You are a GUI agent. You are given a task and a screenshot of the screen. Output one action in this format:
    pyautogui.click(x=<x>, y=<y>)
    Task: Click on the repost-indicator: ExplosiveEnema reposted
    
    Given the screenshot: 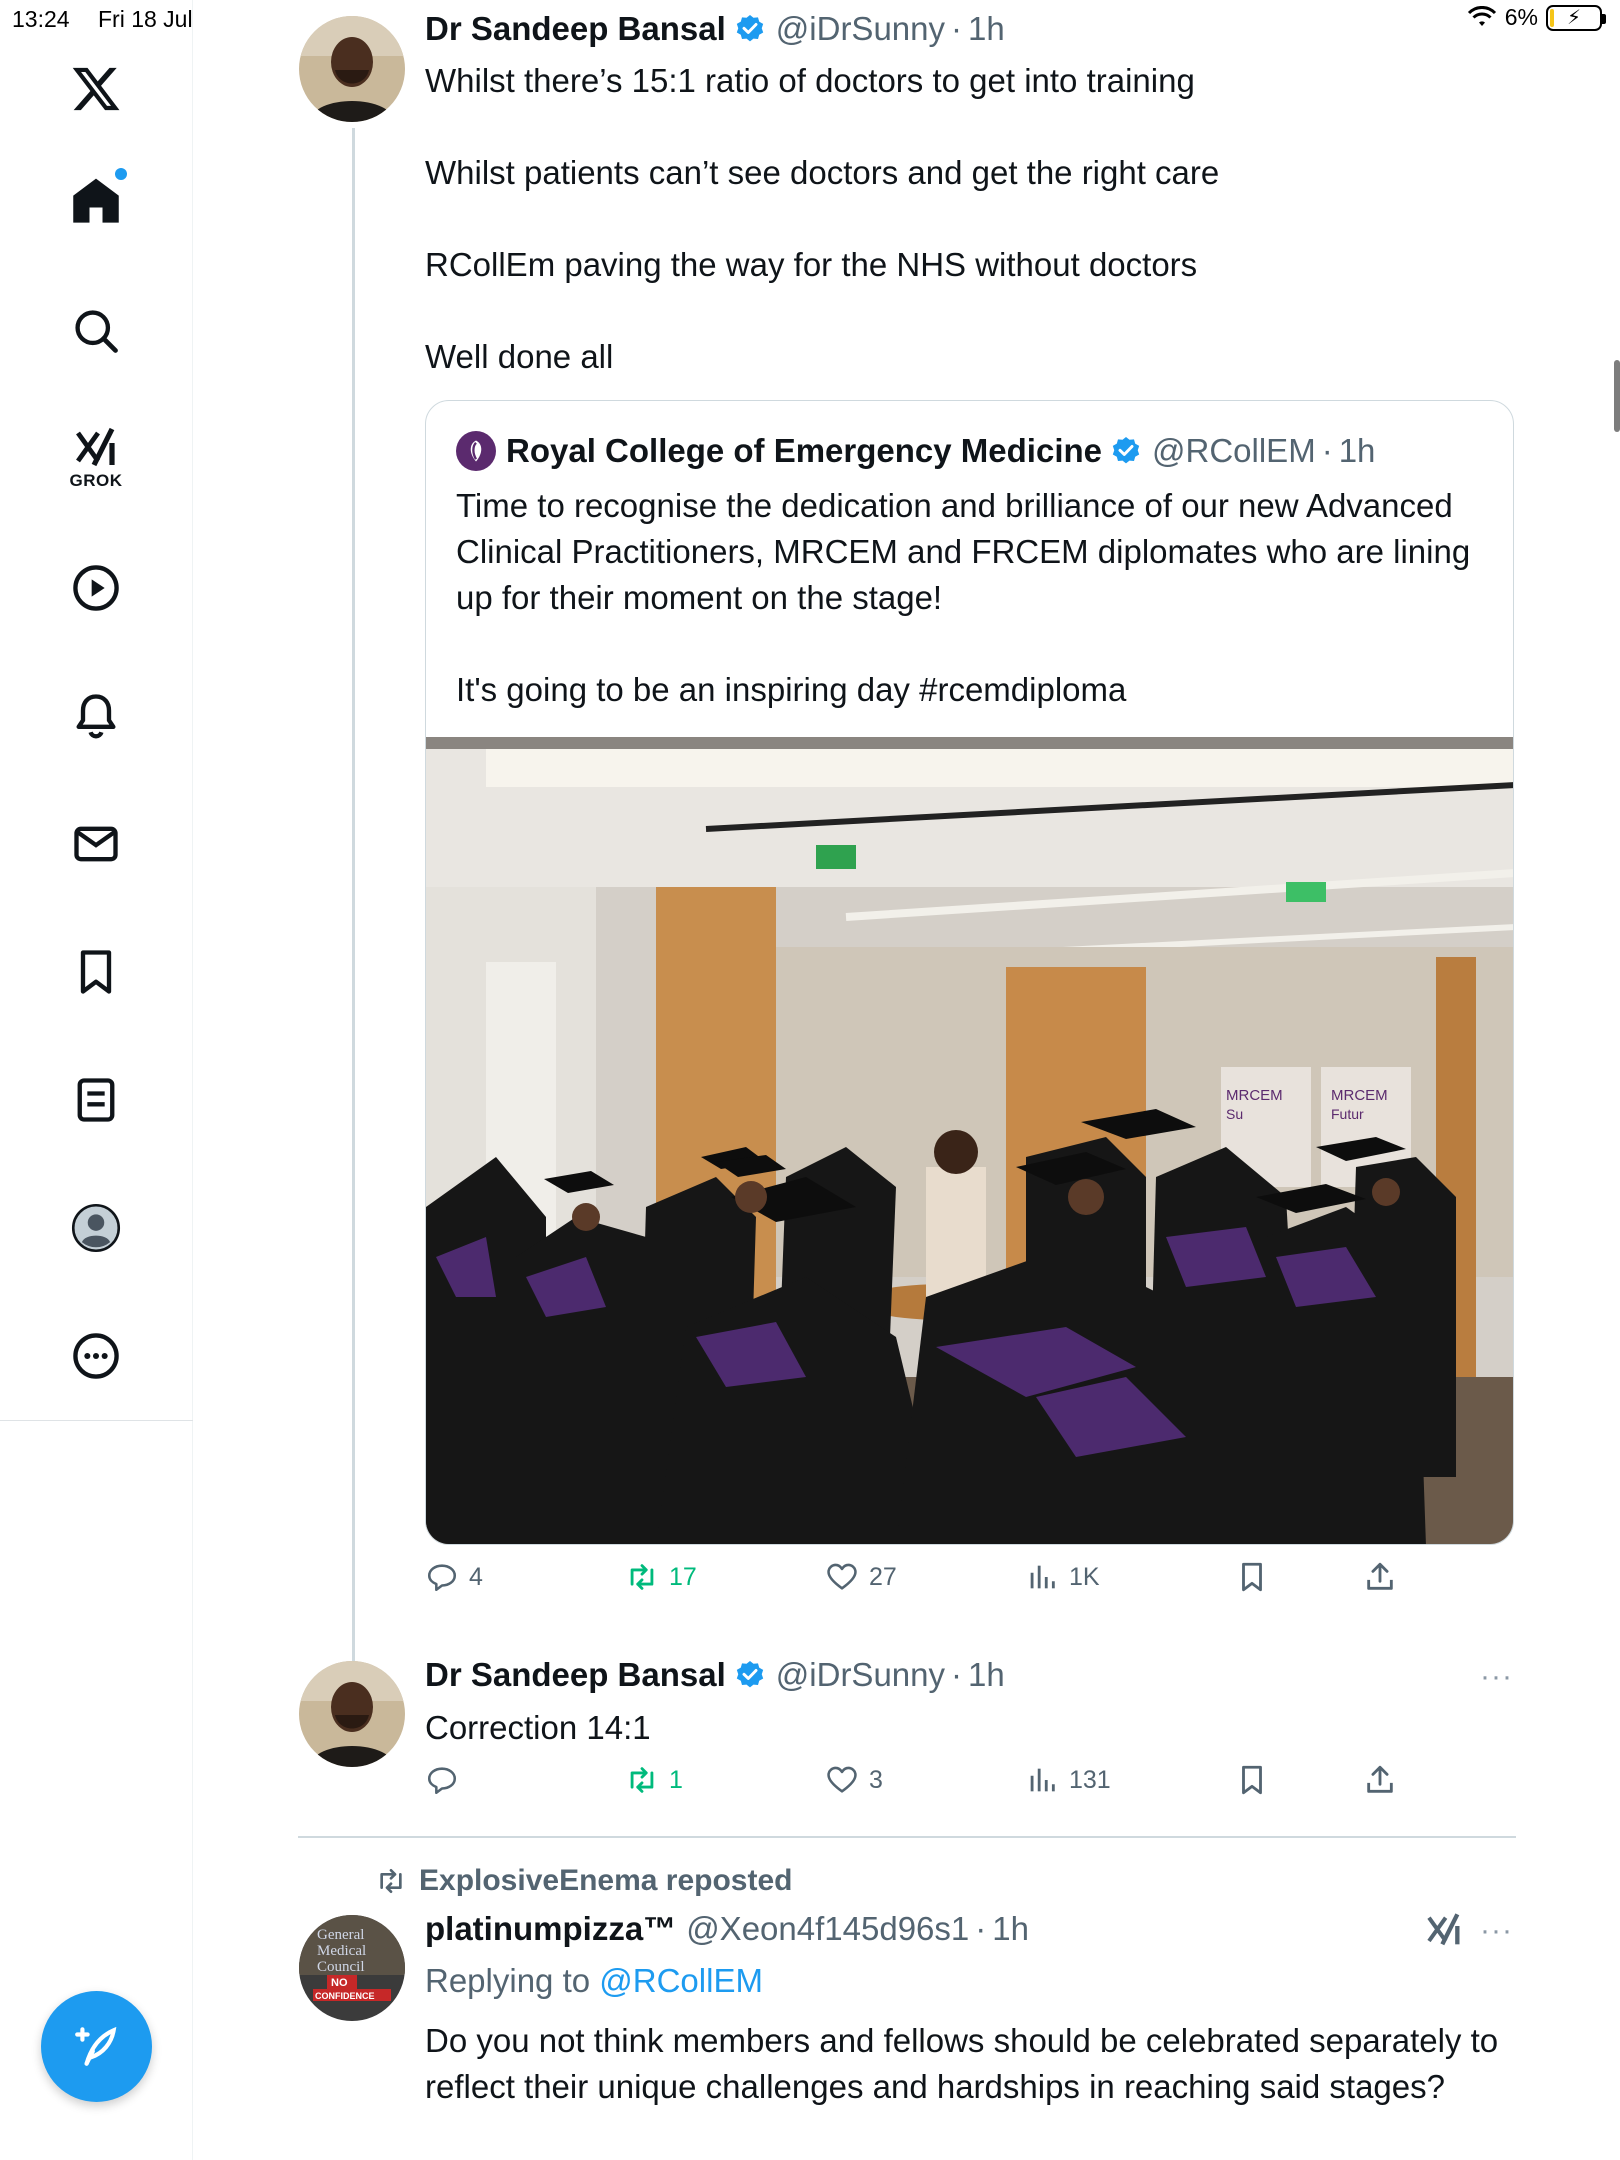 What is the action you would take?
    pyautogui.click(x=583, y=1881)
    